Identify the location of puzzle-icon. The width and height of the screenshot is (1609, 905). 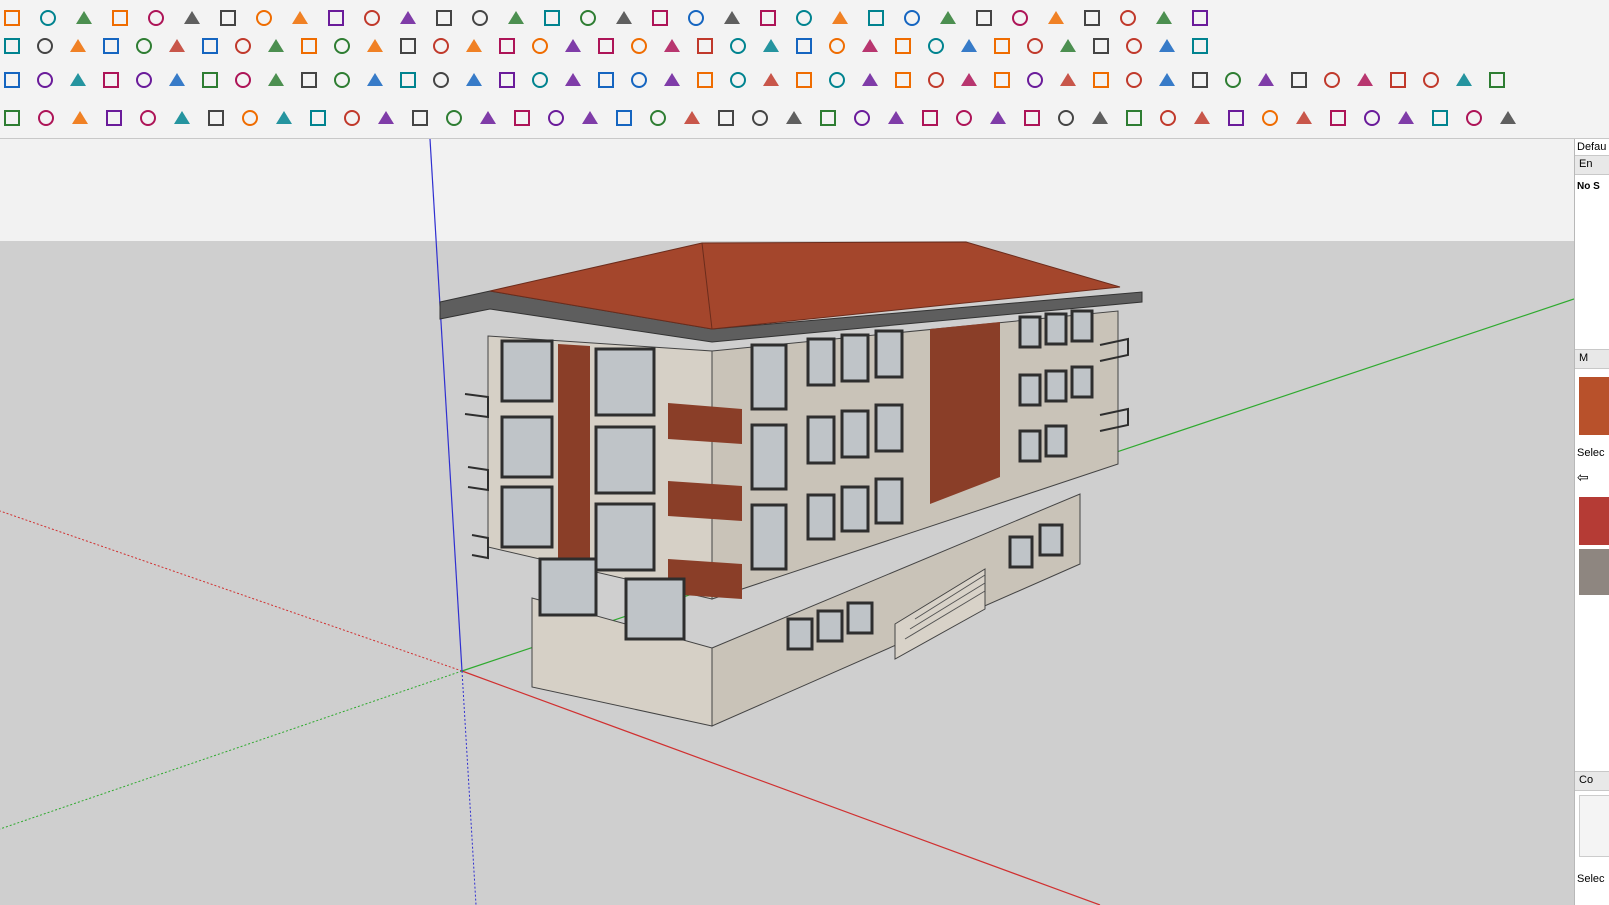
(837, 80).